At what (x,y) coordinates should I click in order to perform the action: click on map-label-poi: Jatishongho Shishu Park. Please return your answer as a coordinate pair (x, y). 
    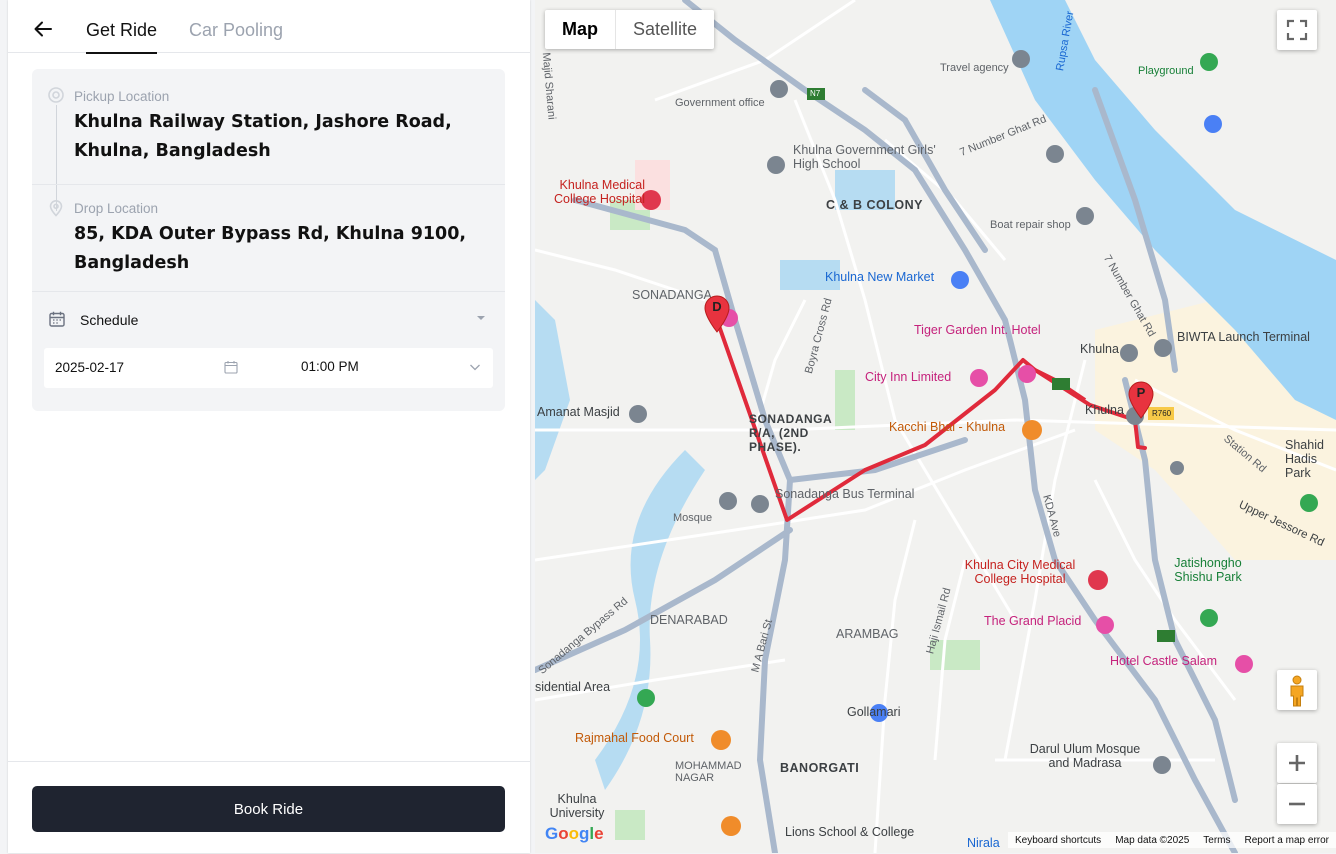
    Looking at the image, I should click on (1208, 570).